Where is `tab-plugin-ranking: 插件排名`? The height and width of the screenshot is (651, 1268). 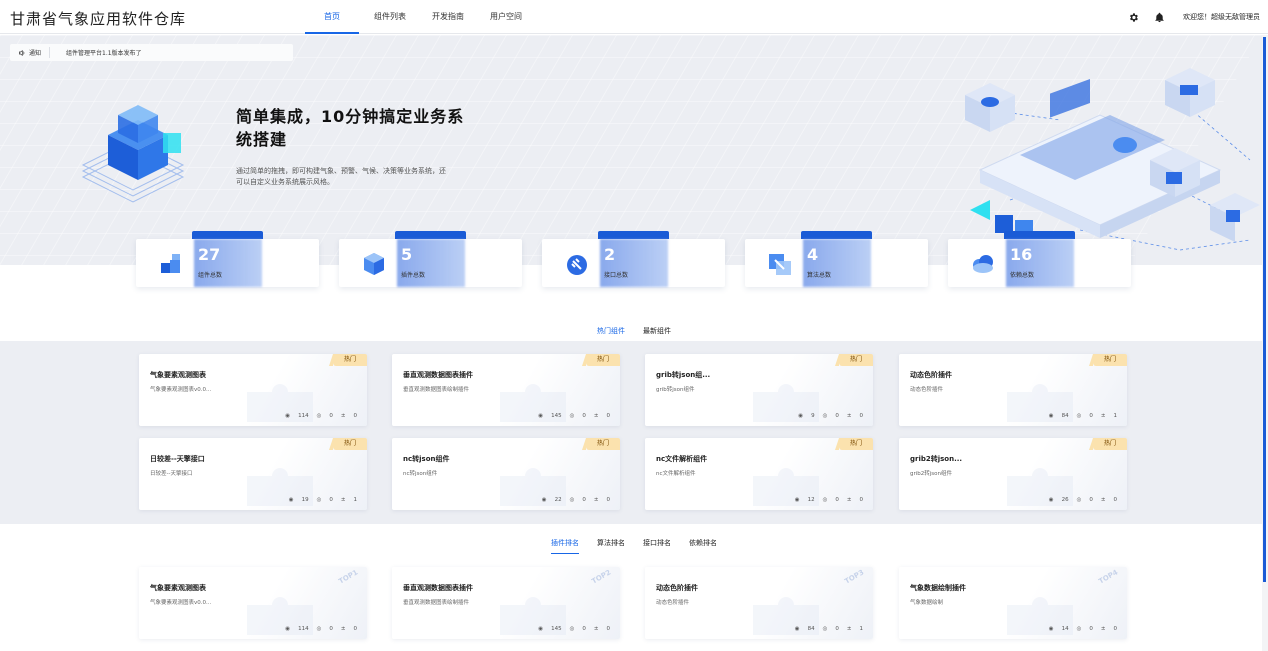 tab-plugin-ranking: 插件排名 is located at coordinates (565, 546).